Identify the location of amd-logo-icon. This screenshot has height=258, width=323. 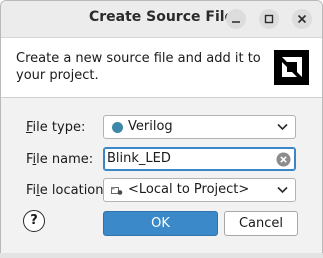
(291, 67).